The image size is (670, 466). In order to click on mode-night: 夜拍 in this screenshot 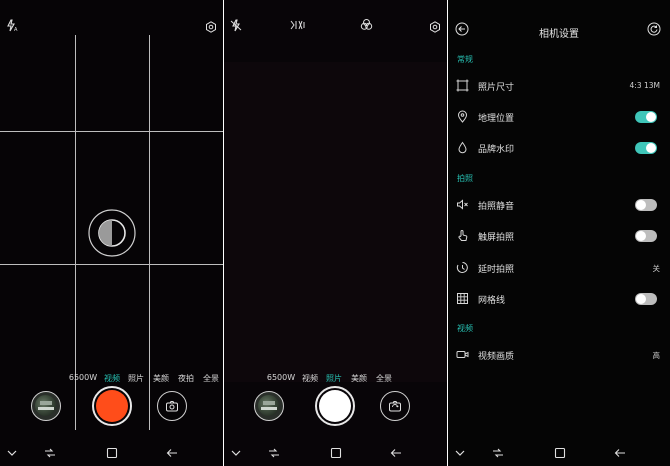, I will do `click(186, 378)`.